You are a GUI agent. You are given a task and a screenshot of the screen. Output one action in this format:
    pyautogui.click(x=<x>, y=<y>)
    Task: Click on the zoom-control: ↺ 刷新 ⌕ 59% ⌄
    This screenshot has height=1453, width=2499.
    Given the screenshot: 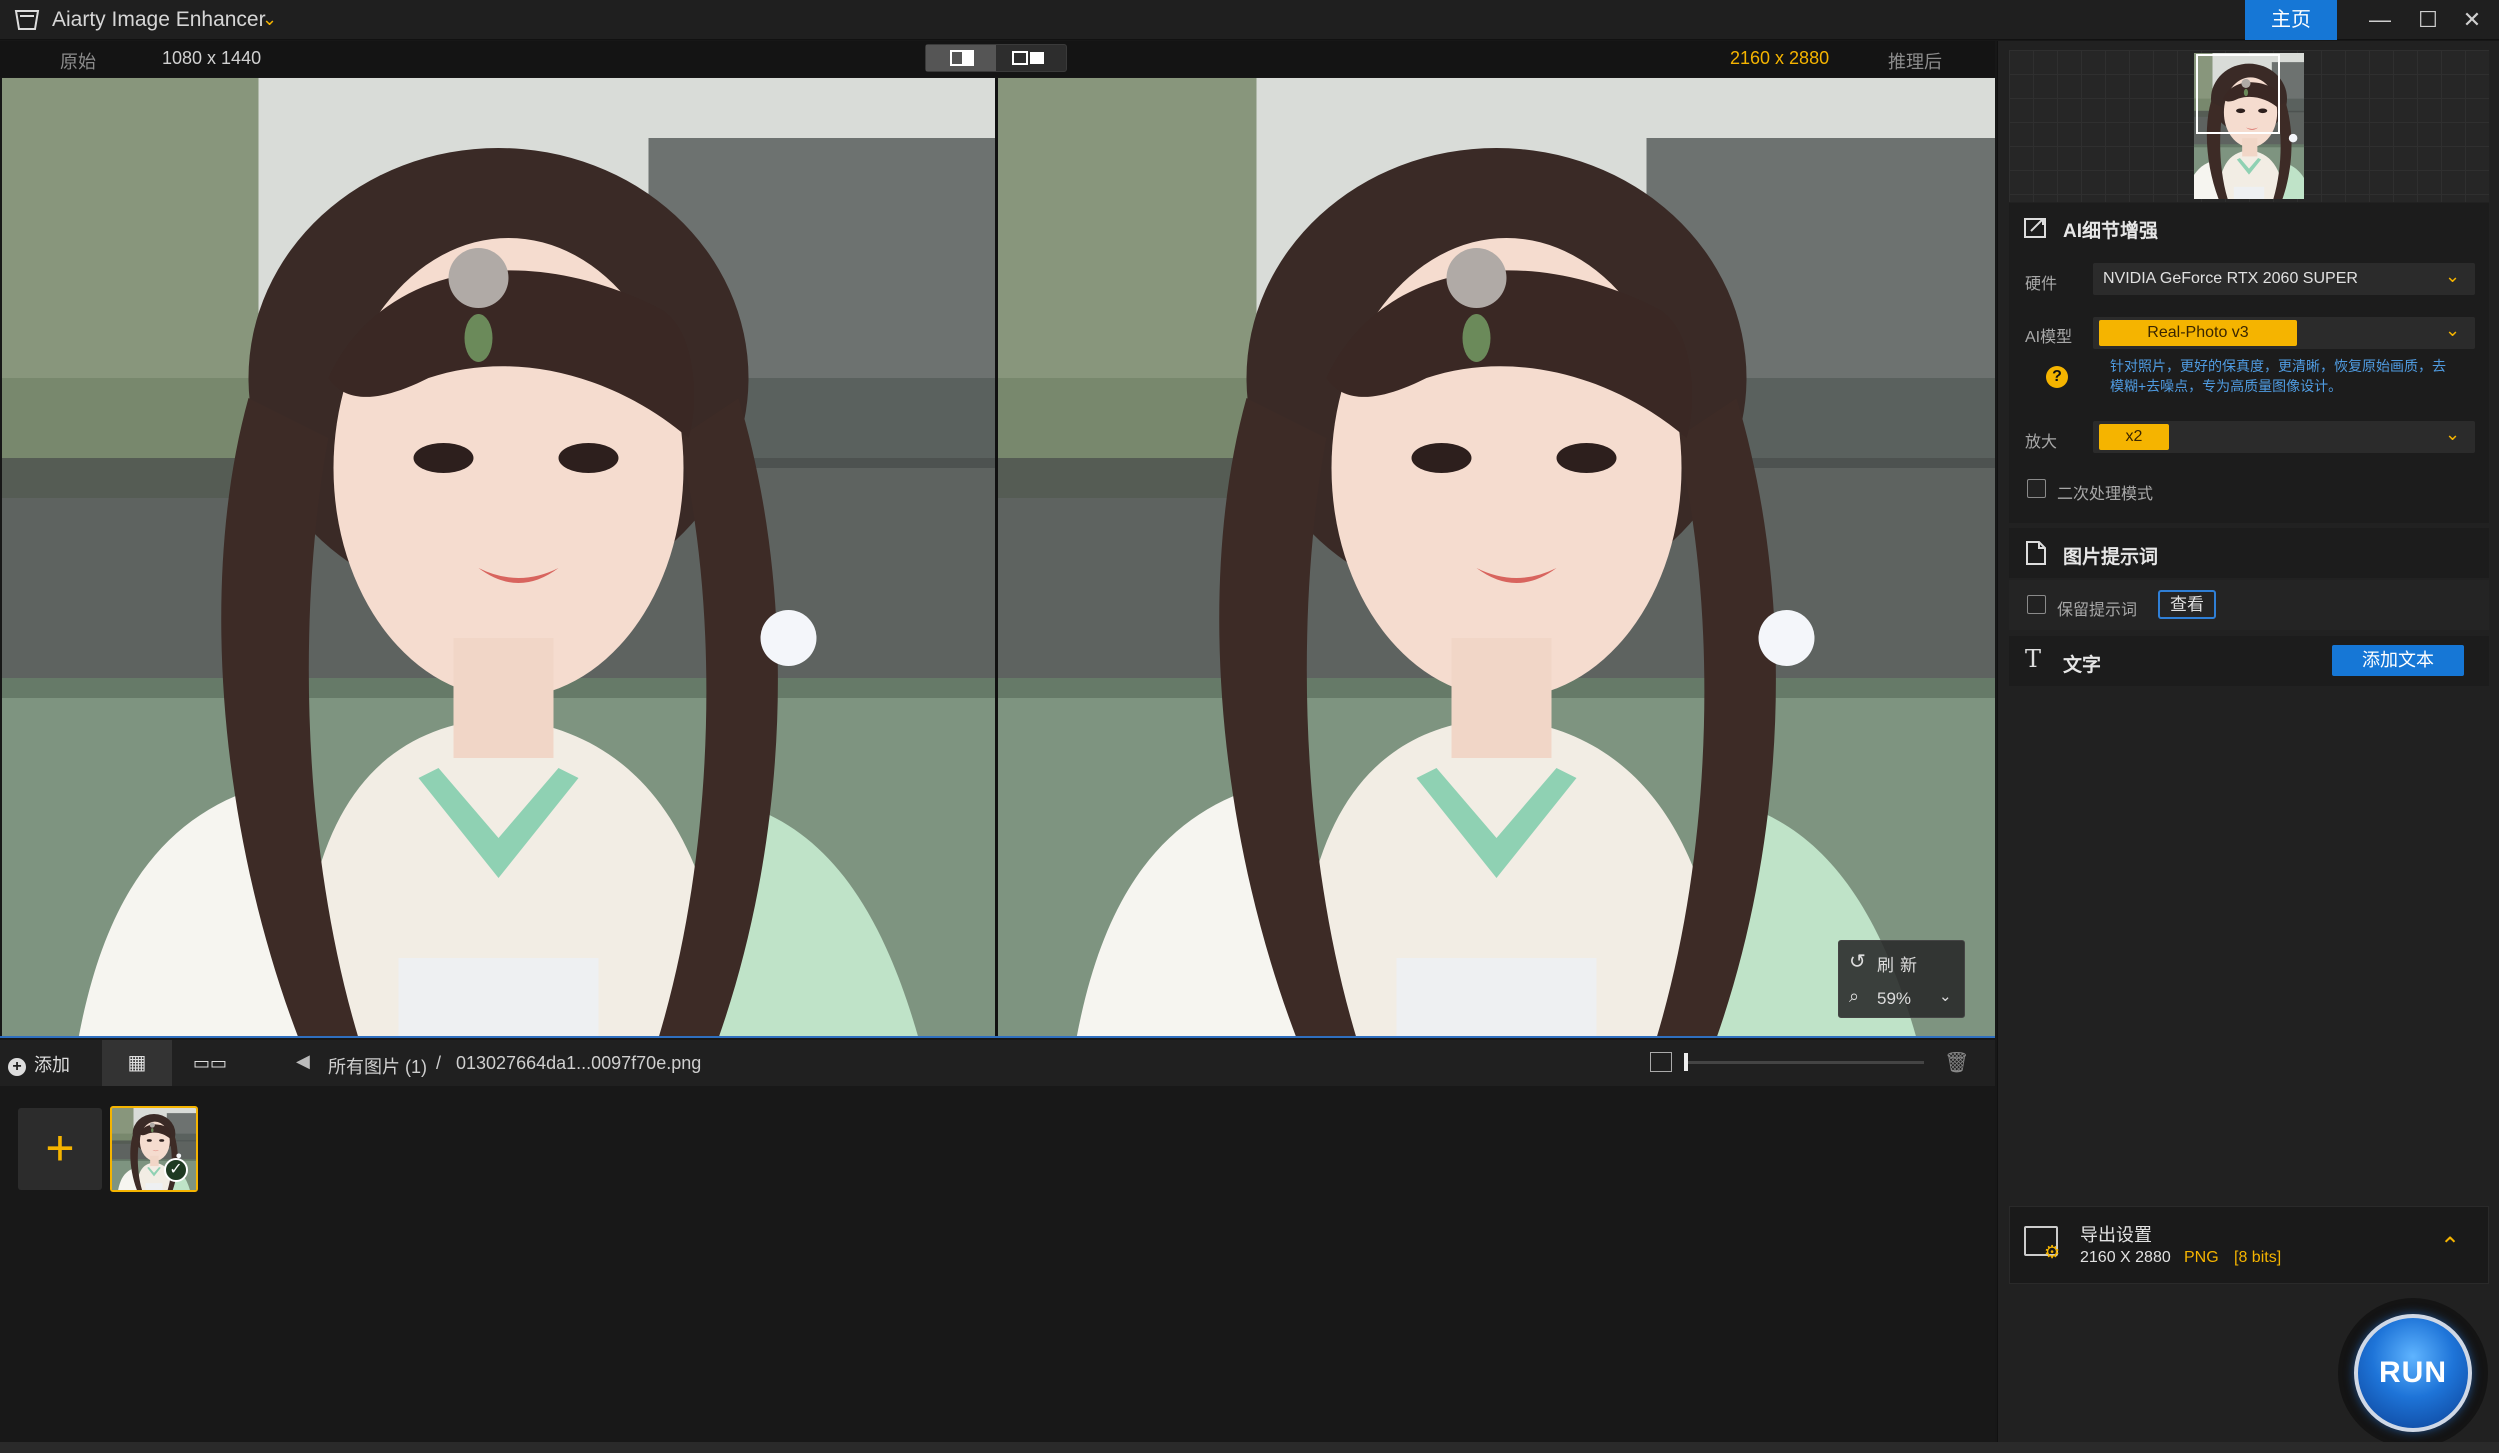 What is the action you would take?
    pyautogui.click(x=1901, y=979)
    